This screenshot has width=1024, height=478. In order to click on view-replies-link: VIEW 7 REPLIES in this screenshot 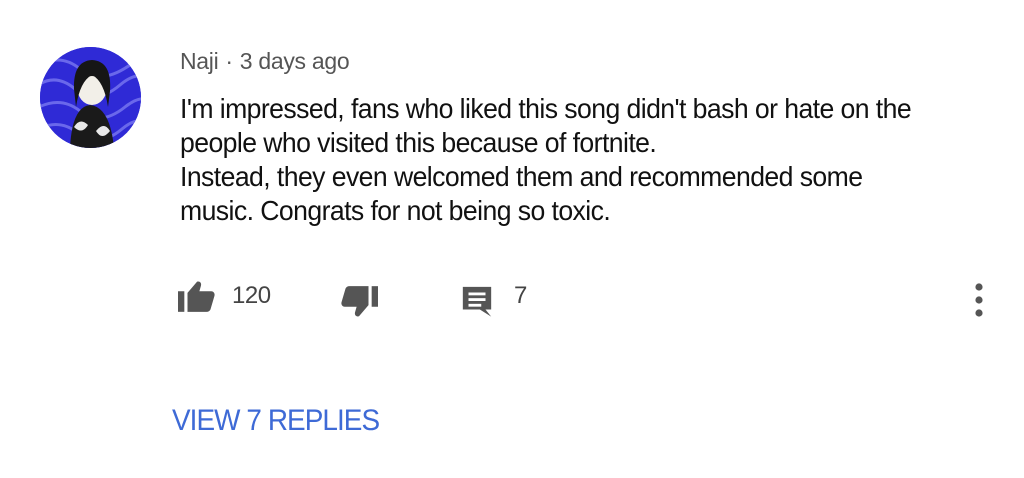, I will do `click(276, 421)`.